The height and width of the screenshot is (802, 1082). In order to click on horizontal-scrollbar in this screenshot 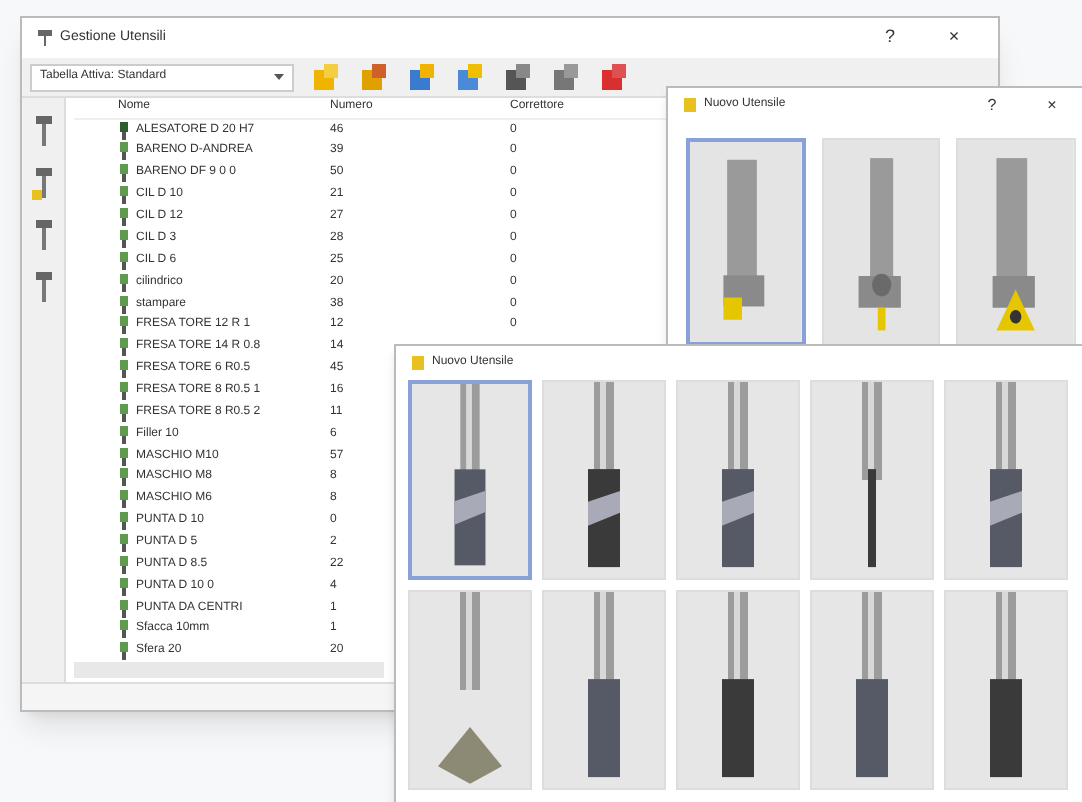, I will do `click(229, 670)`.